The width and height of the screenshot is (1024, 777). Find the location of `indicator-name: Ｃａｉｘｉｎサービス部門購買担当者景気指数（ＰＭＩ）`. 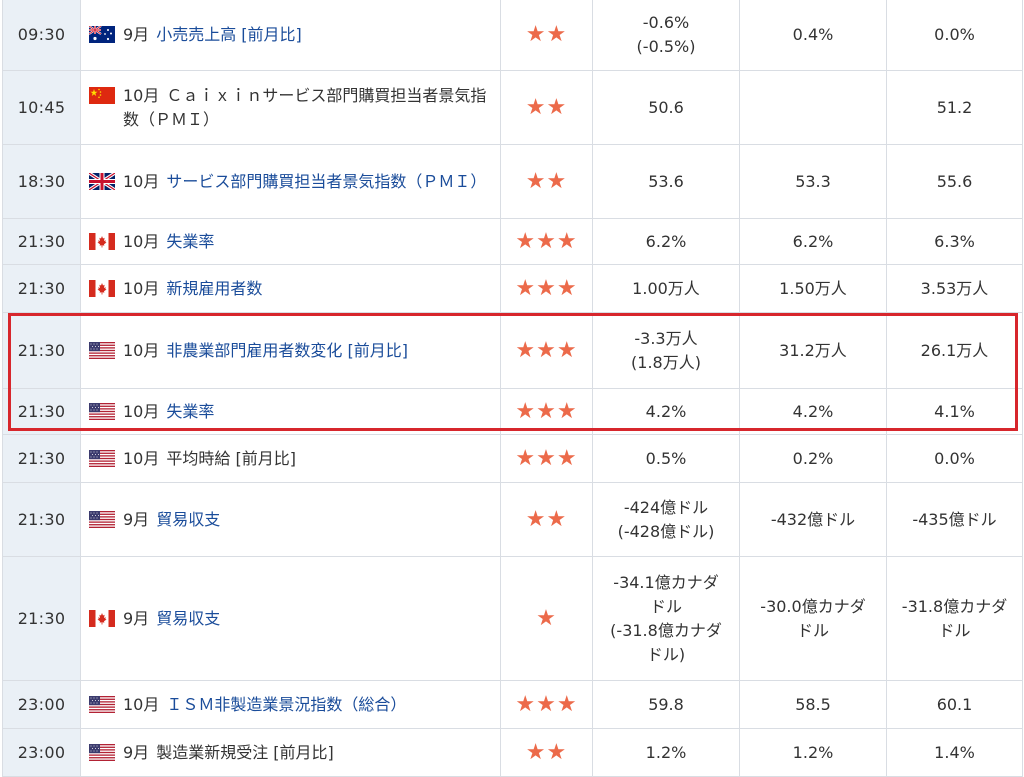

indicator-name: Ｃａｉｘｉｎサービス部門購買担当者景気指数（ＰＭＩ） is located at coordinates (305, 107).